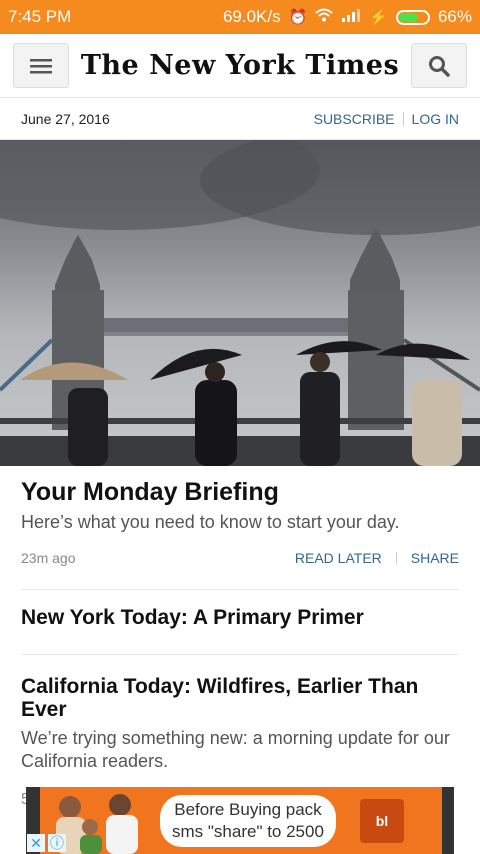  What do you see at coordinates (40, 16) in the screenshot?
I see `status-time: 7:45 PM` at bounding box center [40, 16].